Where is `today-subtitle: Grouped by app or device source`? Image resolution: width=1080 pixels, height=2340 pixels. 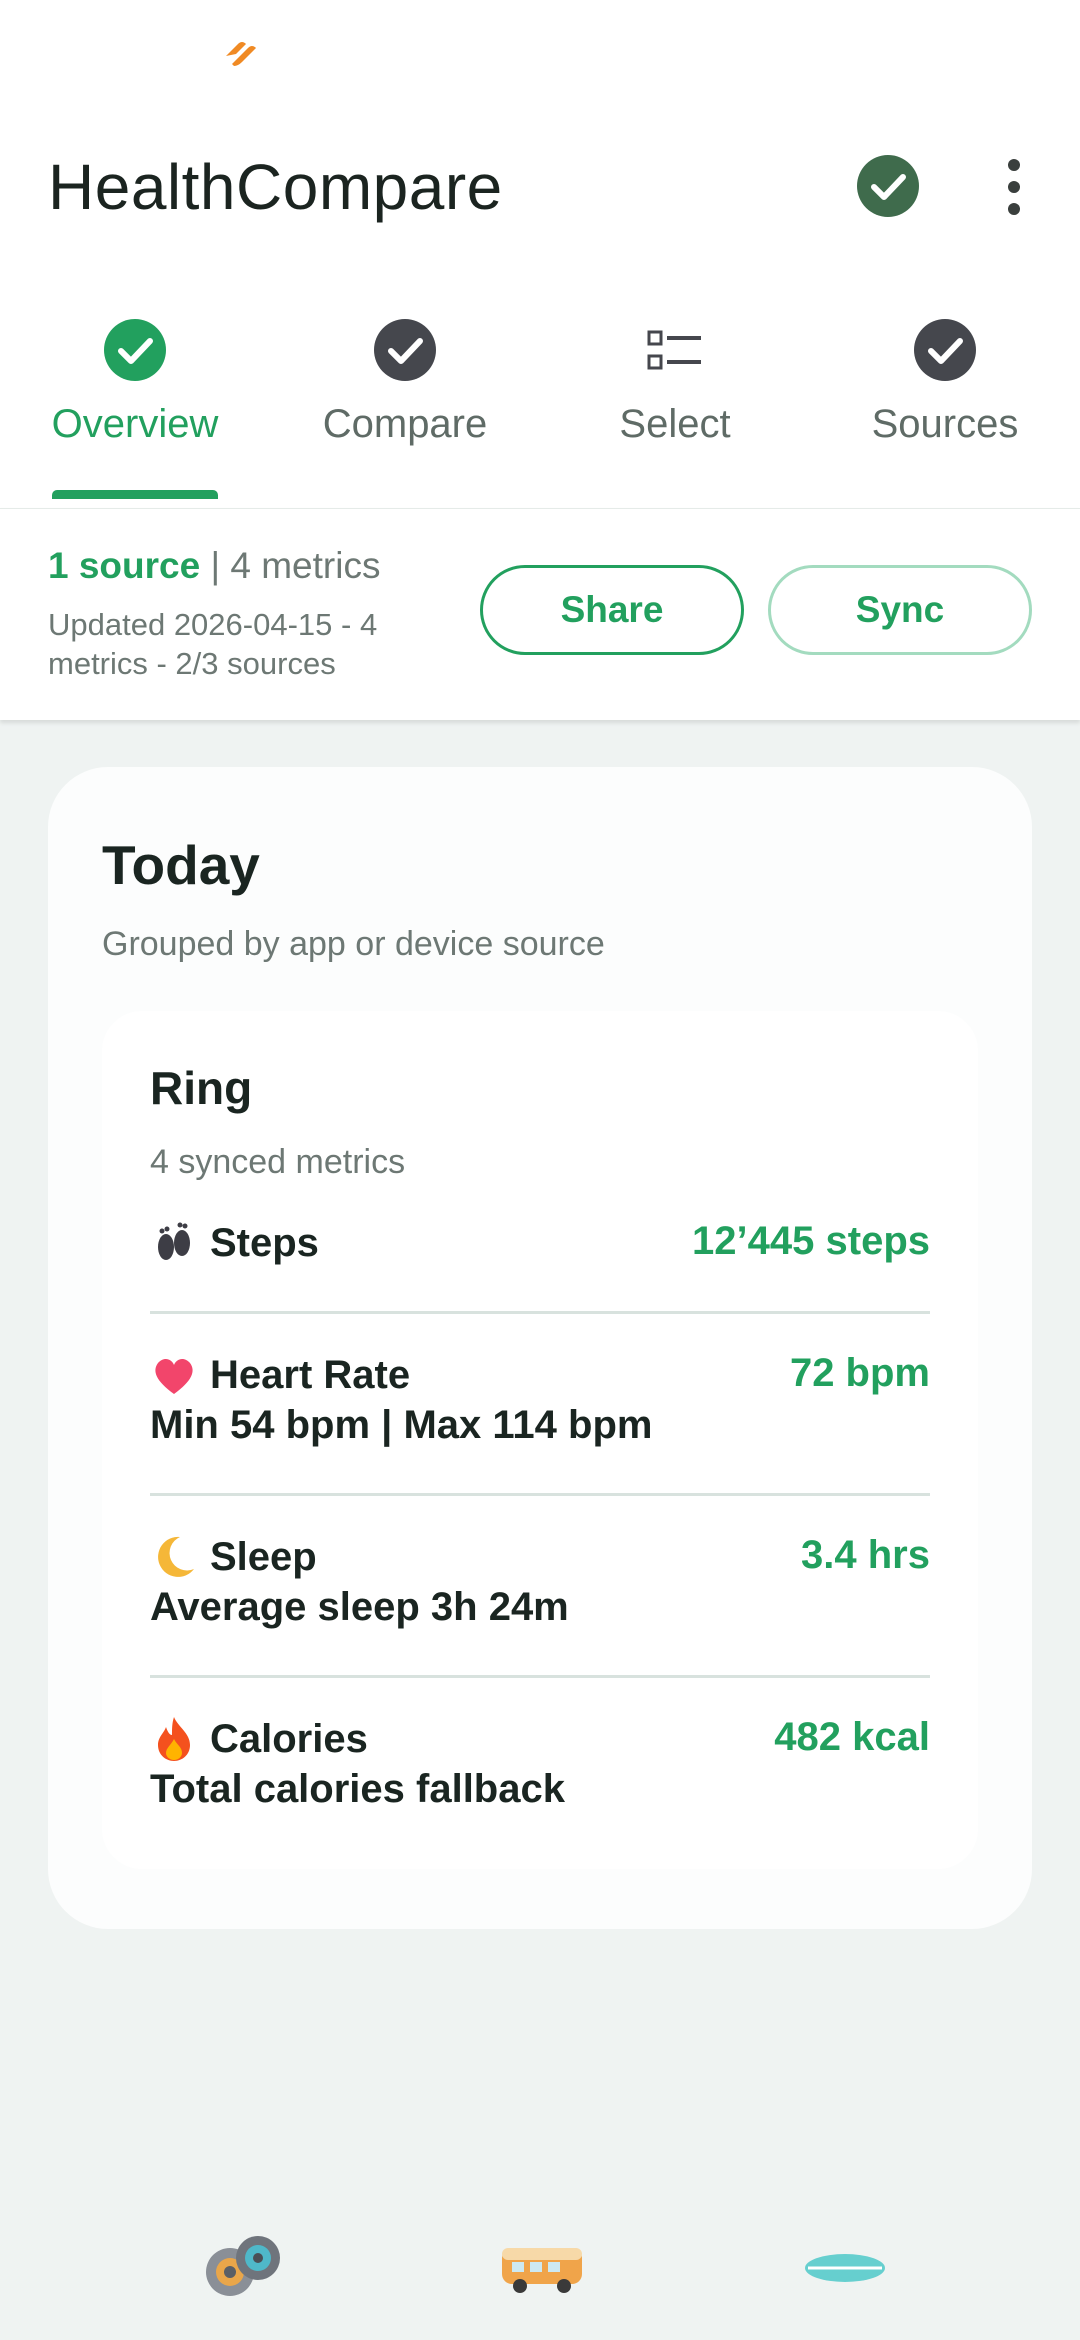 today-subtitle: Grouped by app or device source is located at coordinates (353, 944).